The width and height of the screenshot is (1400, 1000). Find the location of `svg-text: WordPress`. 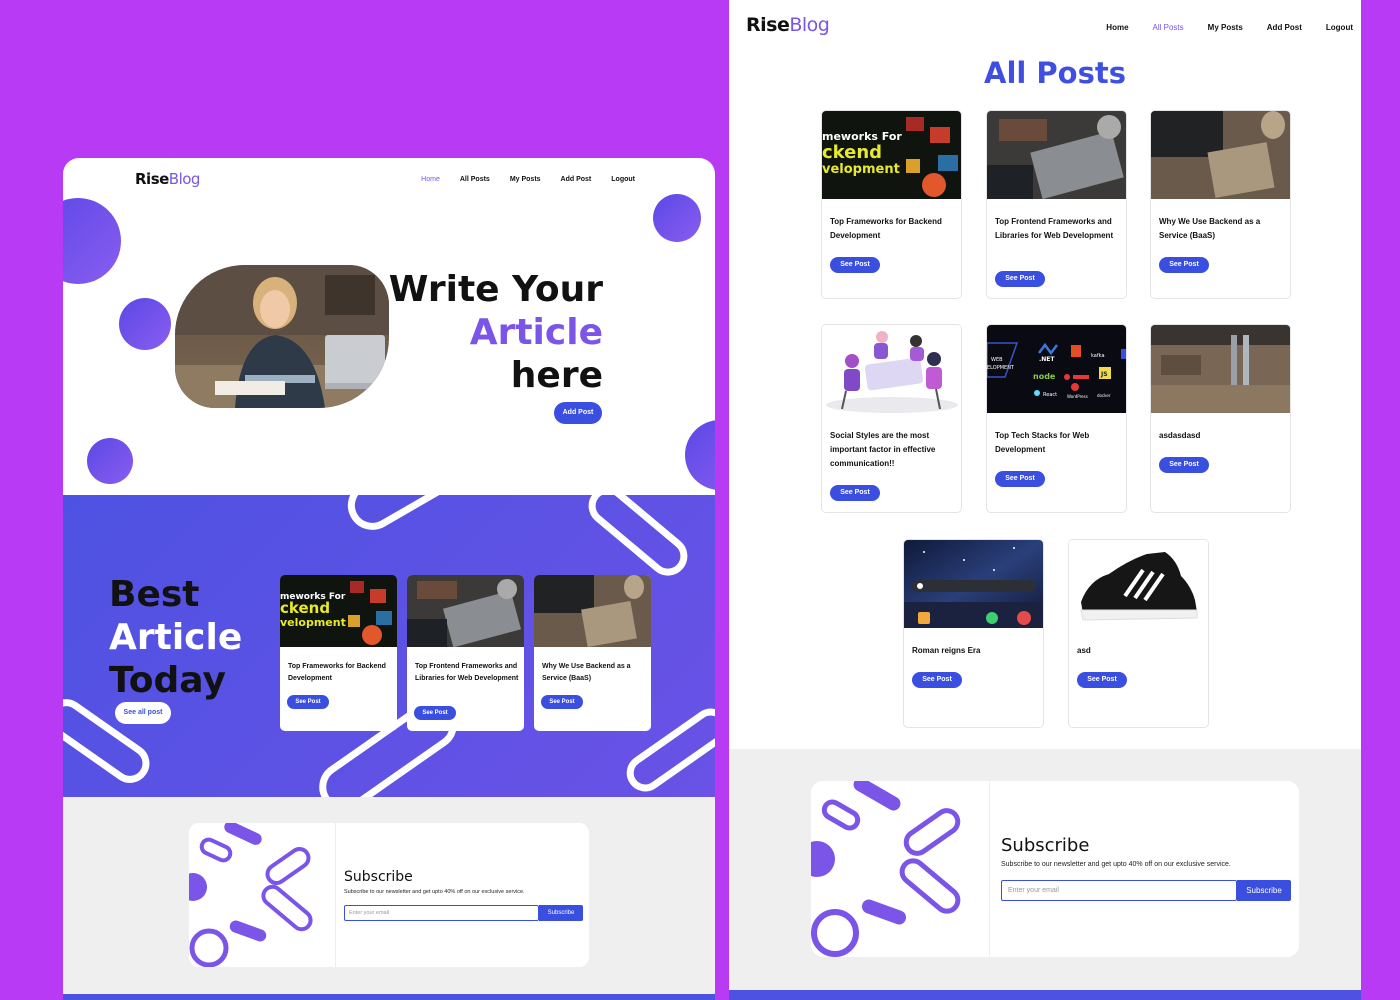

svg-text: WordPress is located at coordinates (1077, 396).